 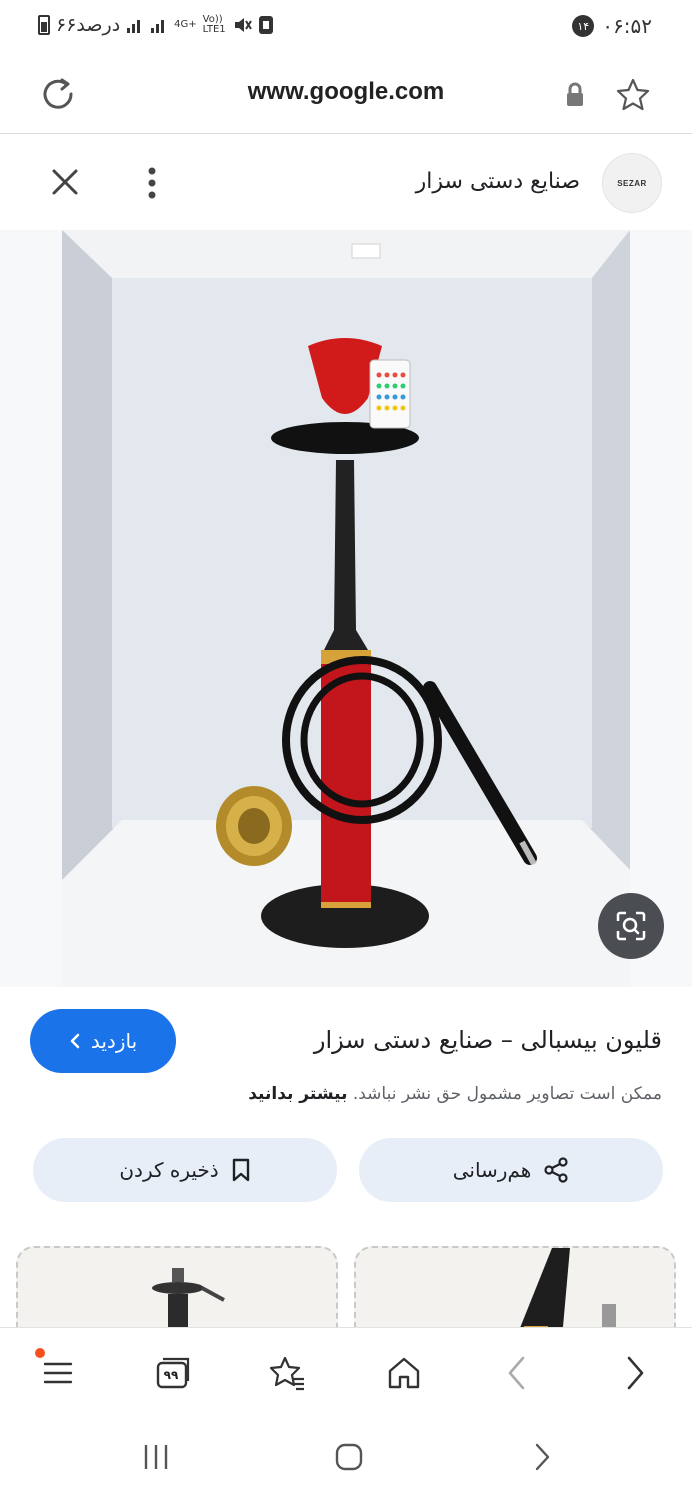 I want to click on url-text: www.google.com, so click(x=346, y=92).